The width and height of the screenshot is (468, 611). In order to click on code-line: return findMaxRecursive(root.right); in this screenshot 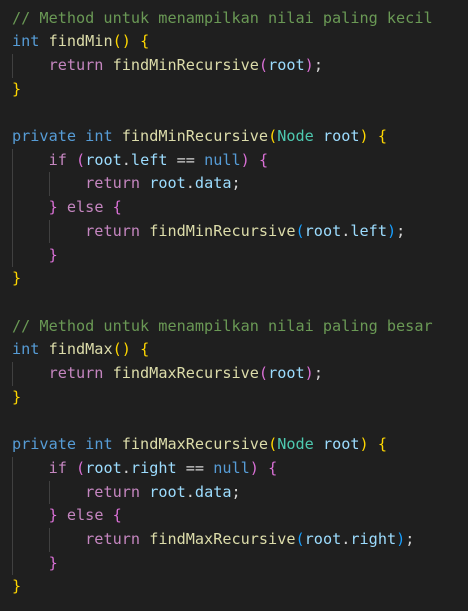, I will do `click(213, 540)`.